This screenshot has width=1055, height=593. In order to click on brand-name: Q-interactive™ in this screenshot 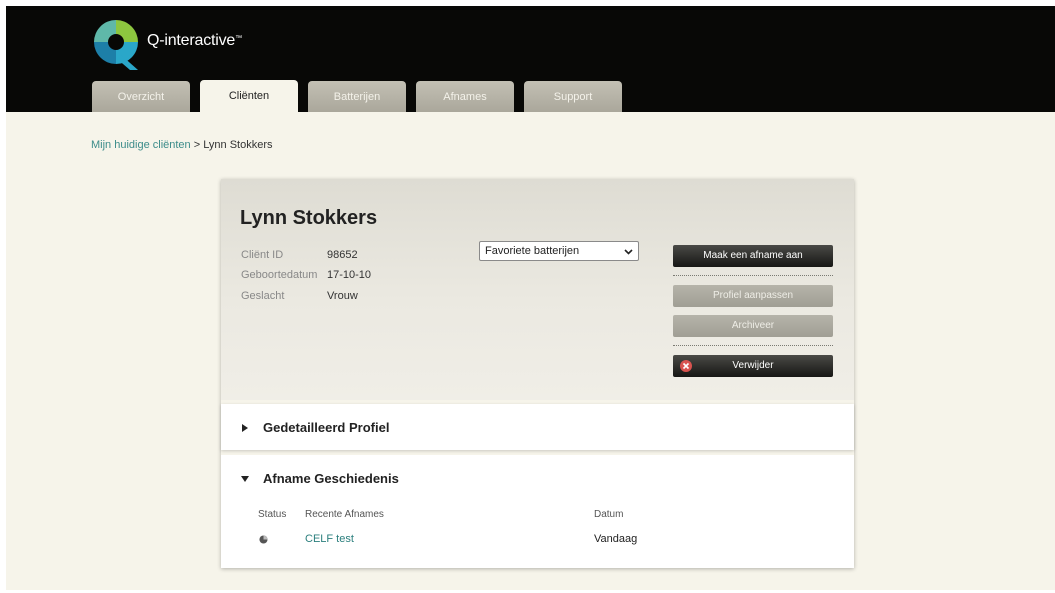, I will do `click(194, 40)`.